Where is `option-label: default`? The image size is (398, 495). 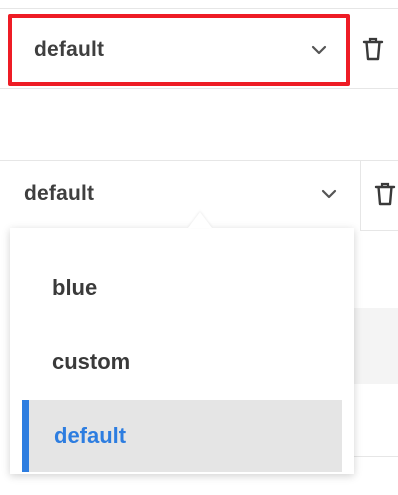
option-label: default is located at coordinates (90, 435).